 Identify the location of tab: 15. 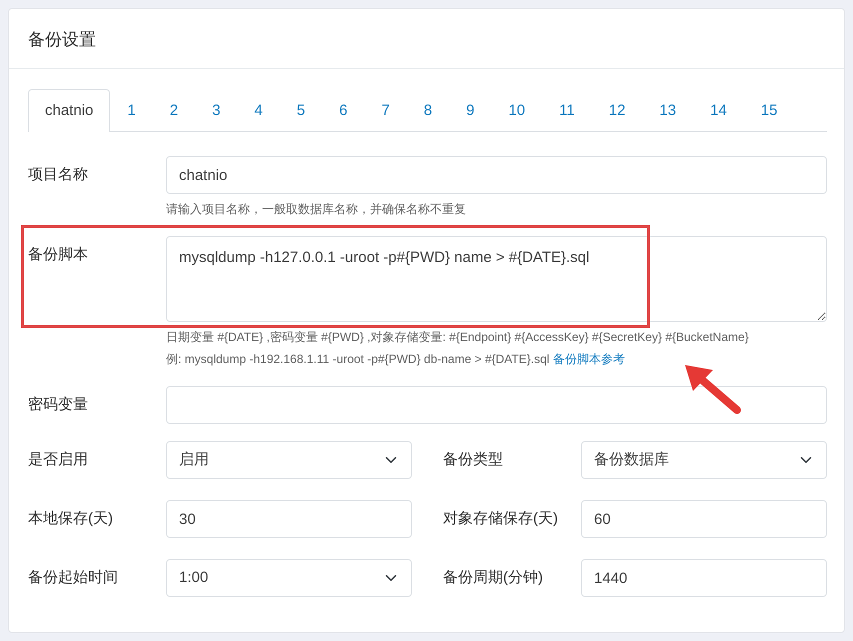
(769, 110).